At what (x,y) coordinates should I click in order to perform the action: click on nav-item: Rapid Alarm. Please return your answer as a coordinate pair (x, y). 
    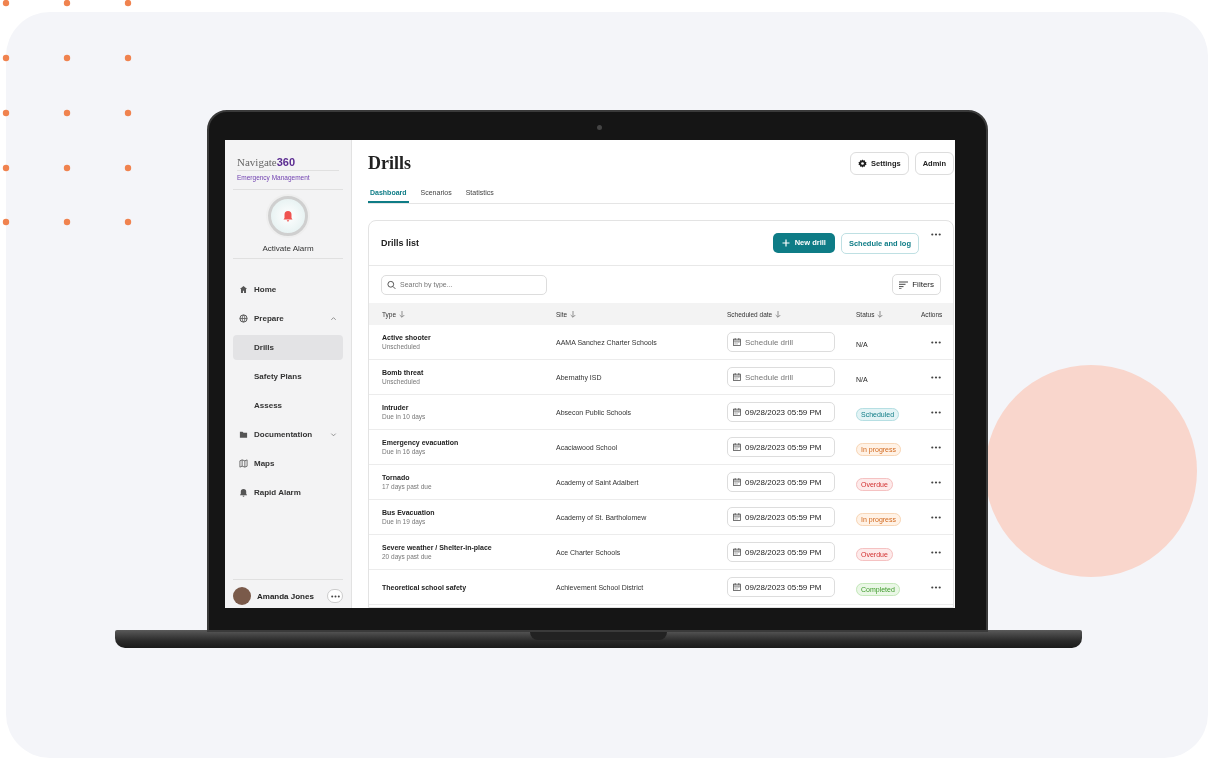
    Looking at the image, I should click on (288, 492).